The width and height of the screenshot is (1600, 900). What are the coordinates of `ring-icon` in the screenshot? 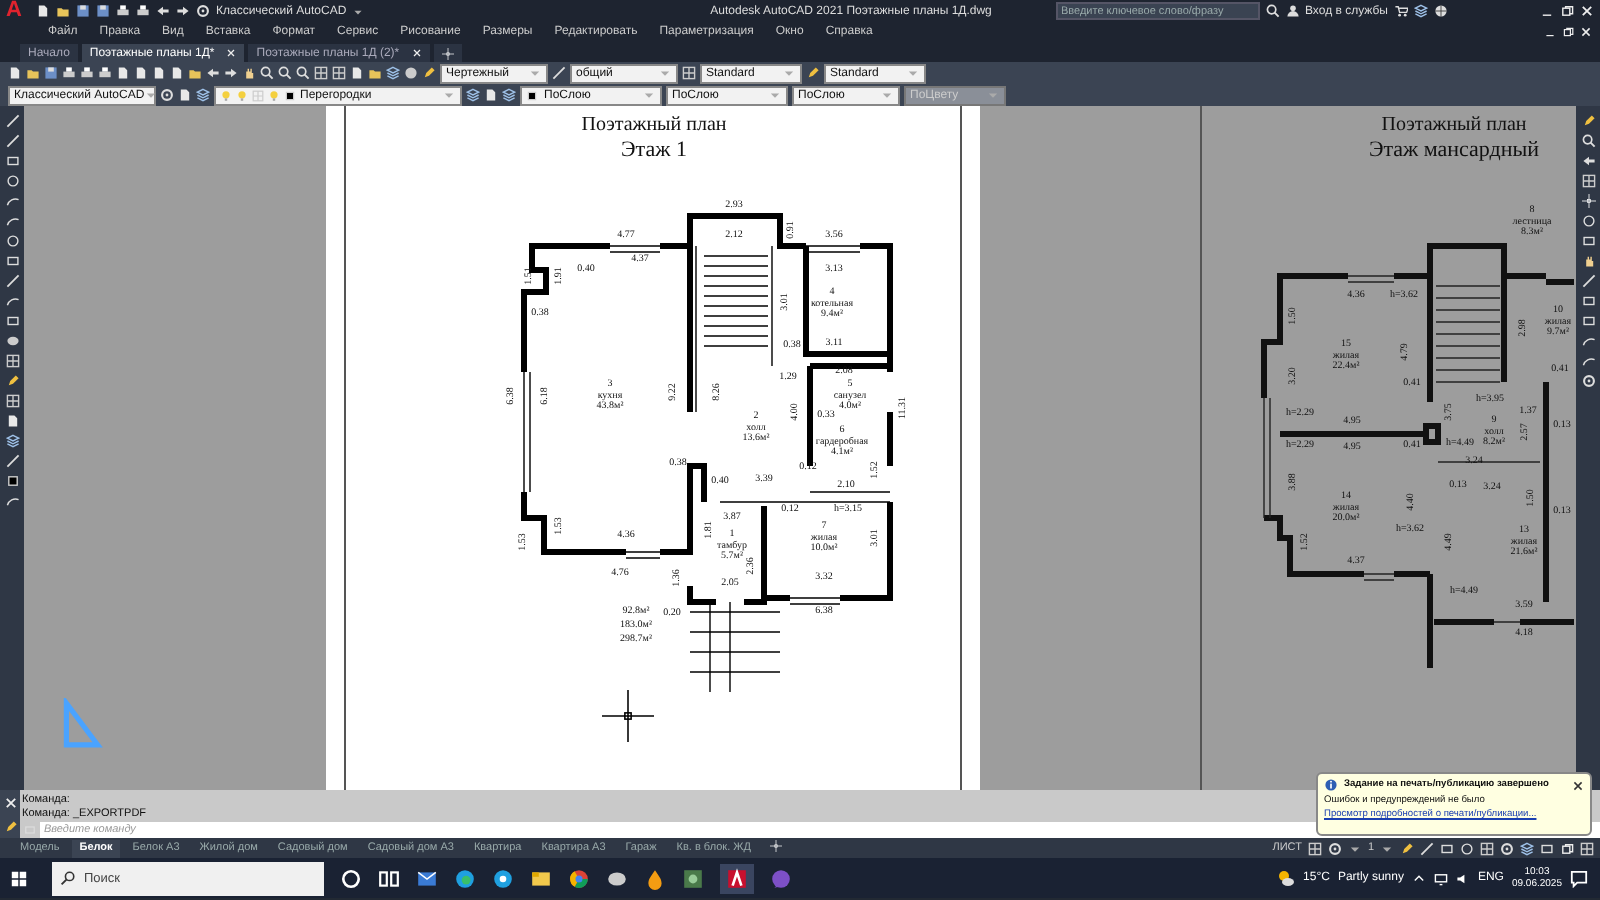 It's located at (351, 878).